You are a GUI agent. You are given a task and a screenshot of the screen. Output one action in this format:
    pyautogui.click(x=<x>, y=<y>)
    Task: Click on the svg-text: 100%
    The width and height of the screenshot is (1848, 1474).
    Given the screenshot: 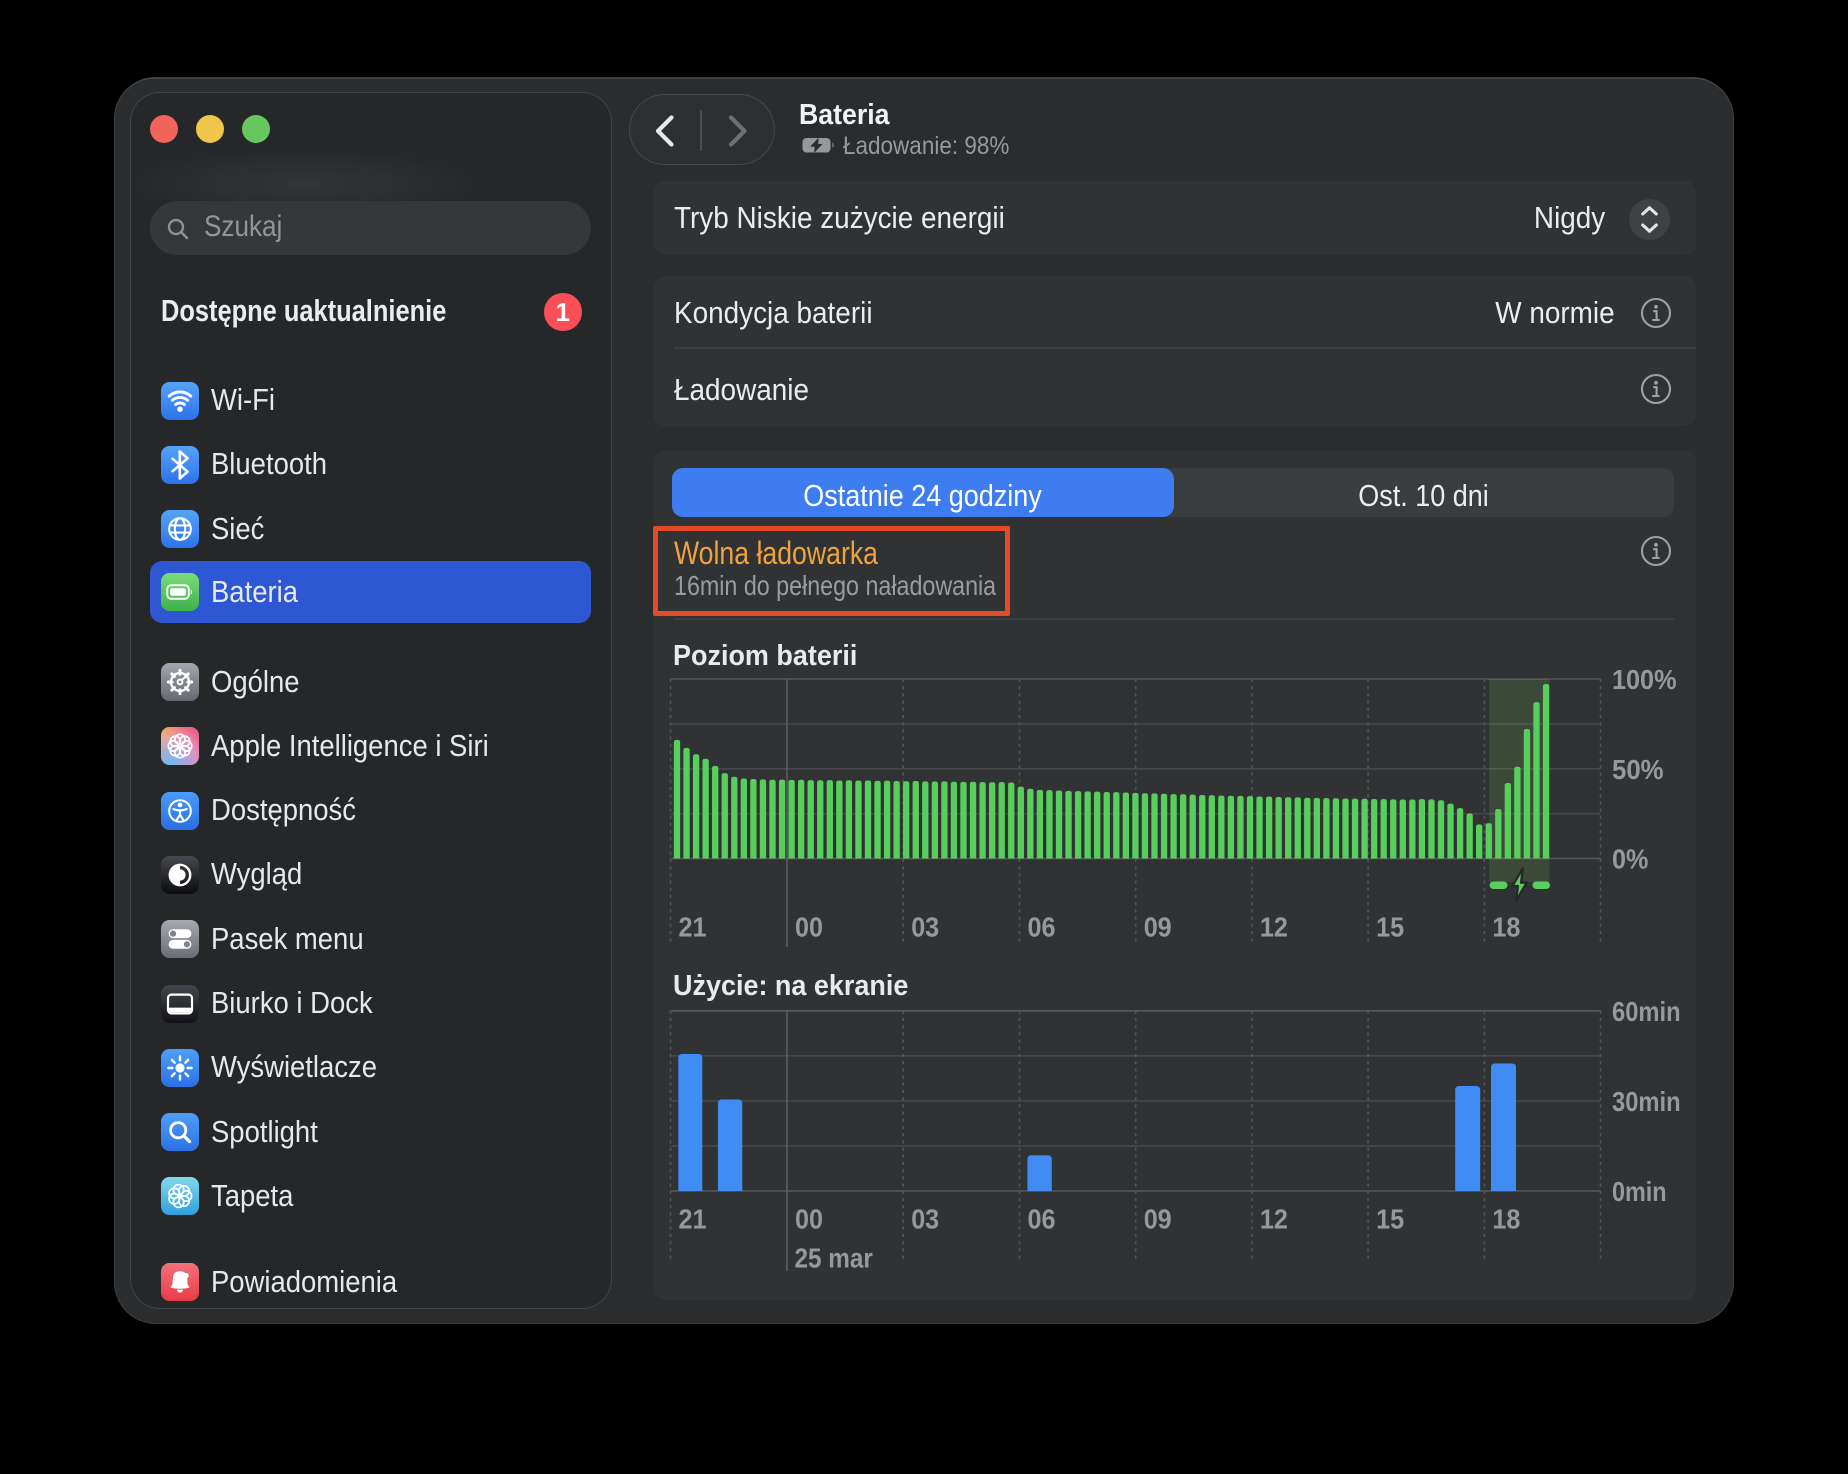 What is the action you would take?
    pyautogui.click(x=1644, y=679)
    